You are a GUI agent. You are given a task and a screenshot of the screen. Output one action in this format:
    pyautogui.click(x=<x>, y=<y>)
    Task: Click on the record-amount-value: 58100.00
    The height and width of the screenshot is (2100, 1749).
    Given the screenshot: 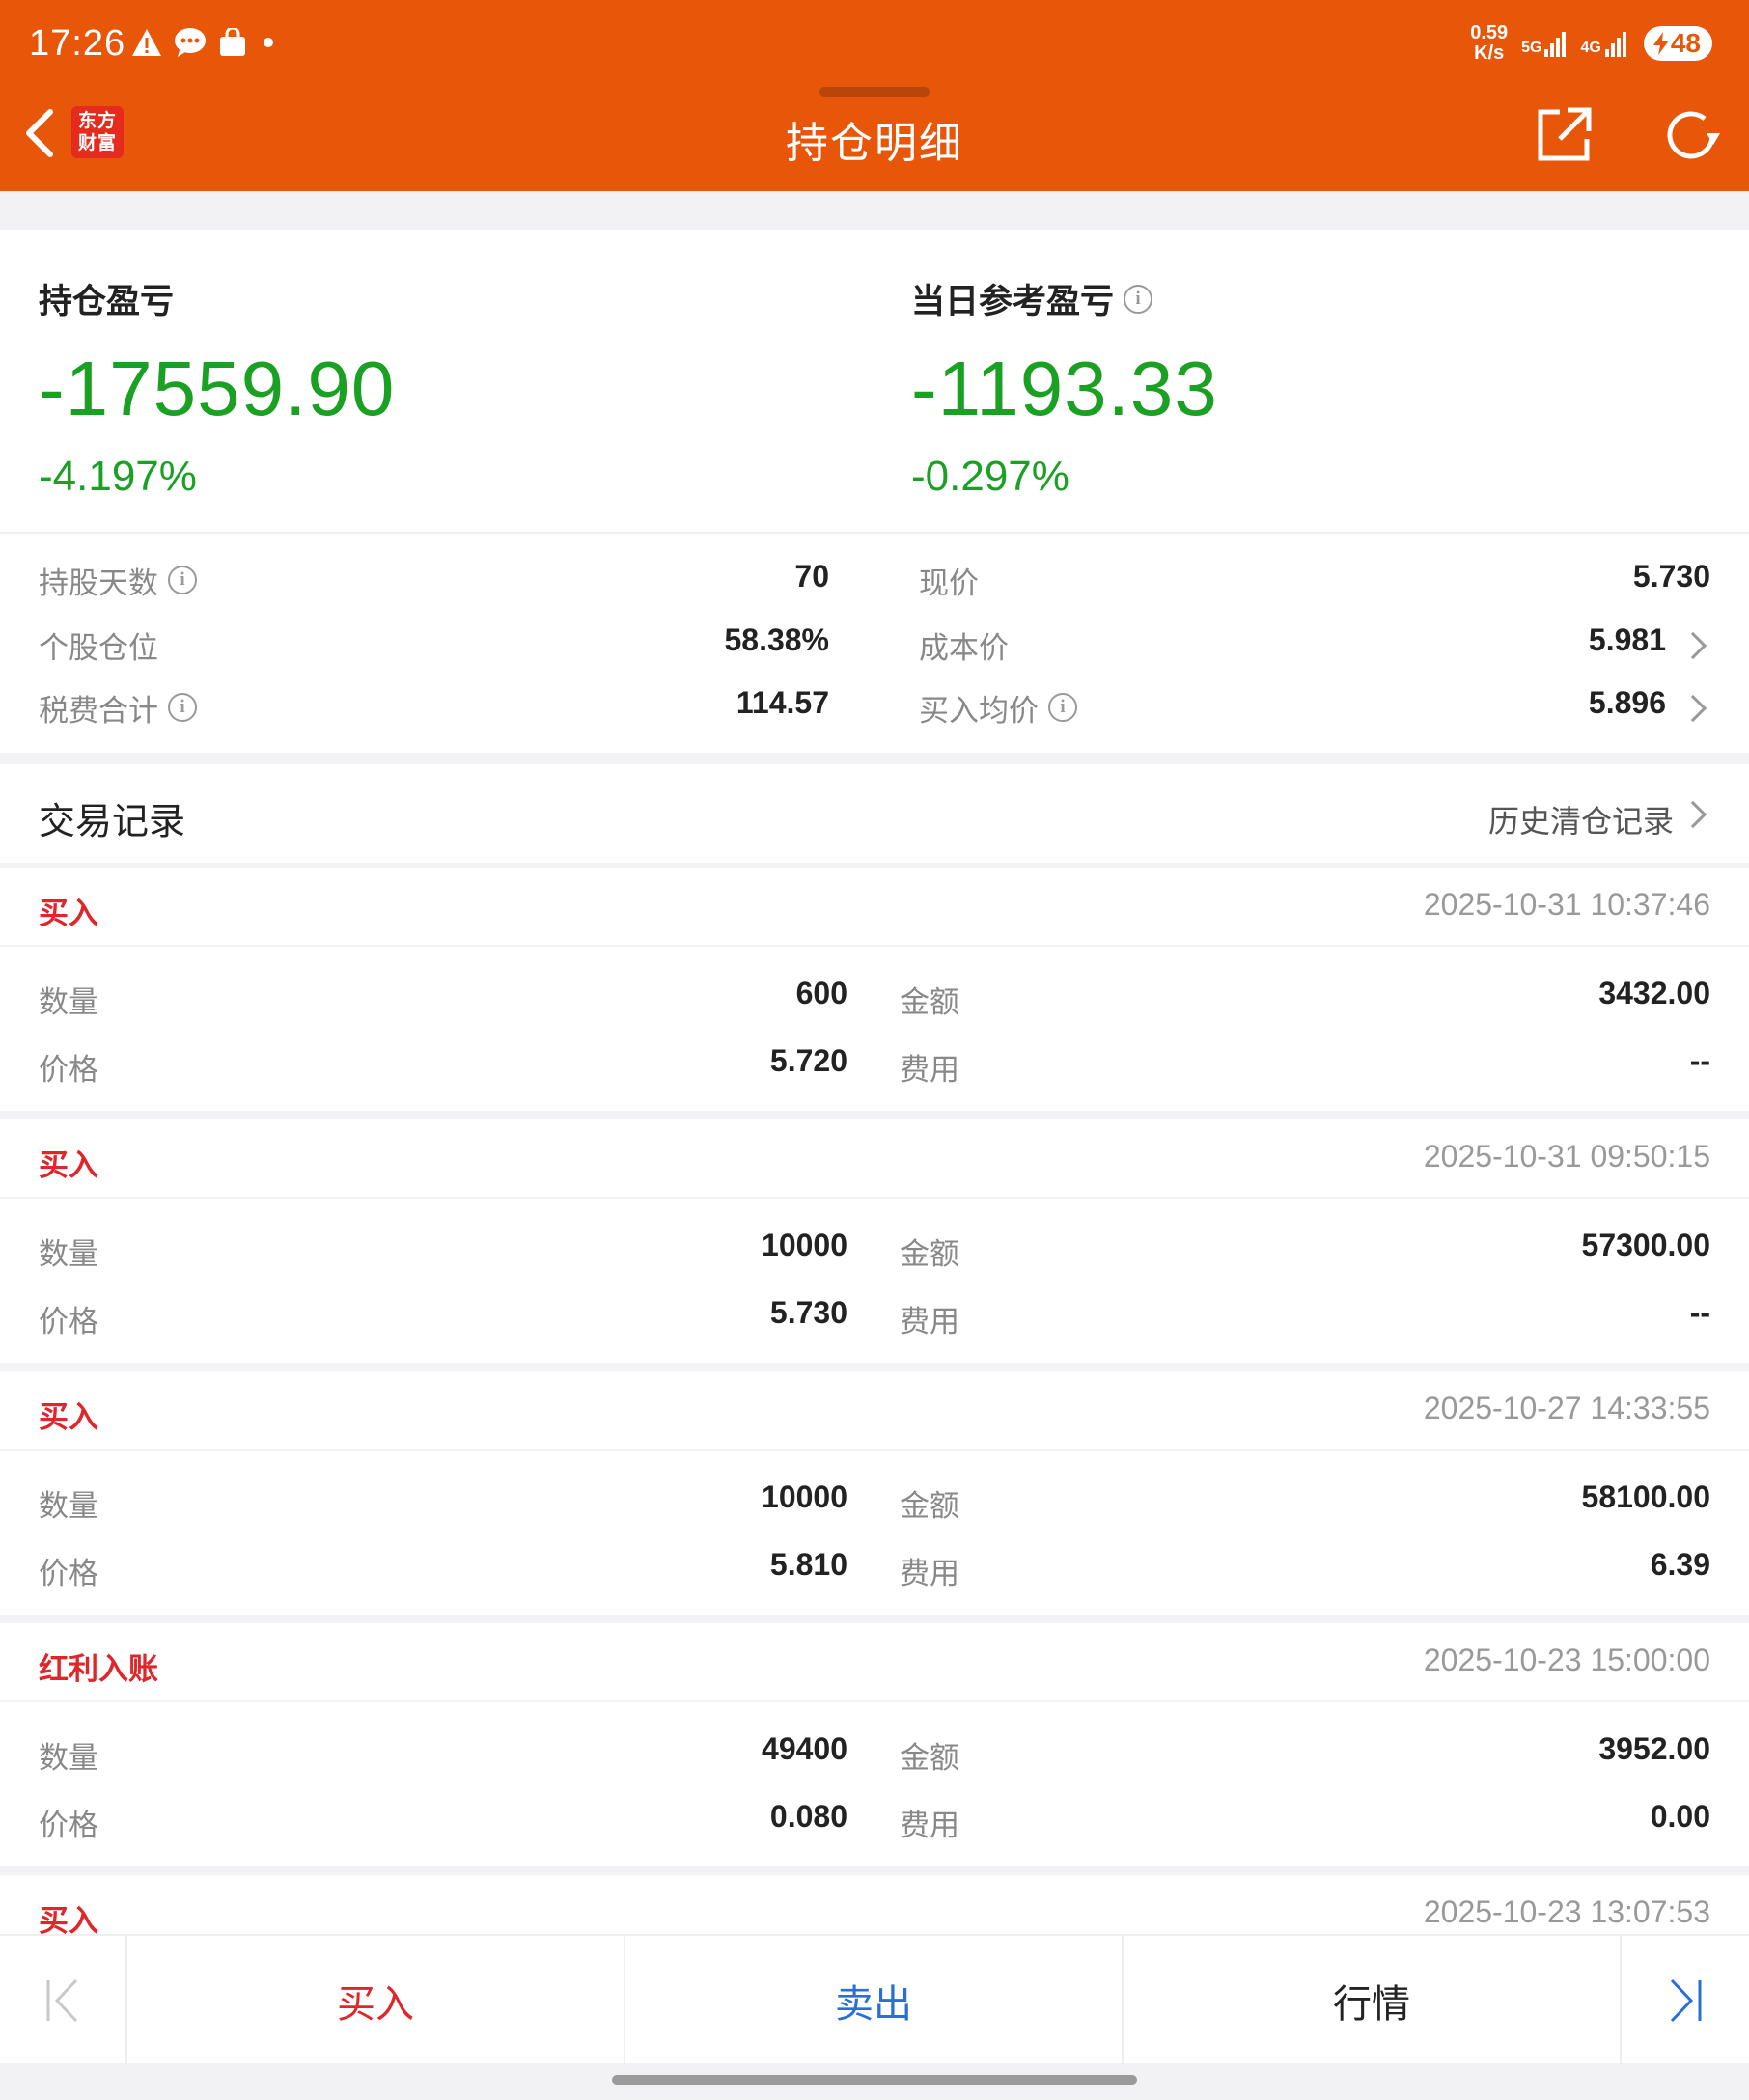 What is the action you would take?
    pyautogui.click(x=1645, y=1496)
    